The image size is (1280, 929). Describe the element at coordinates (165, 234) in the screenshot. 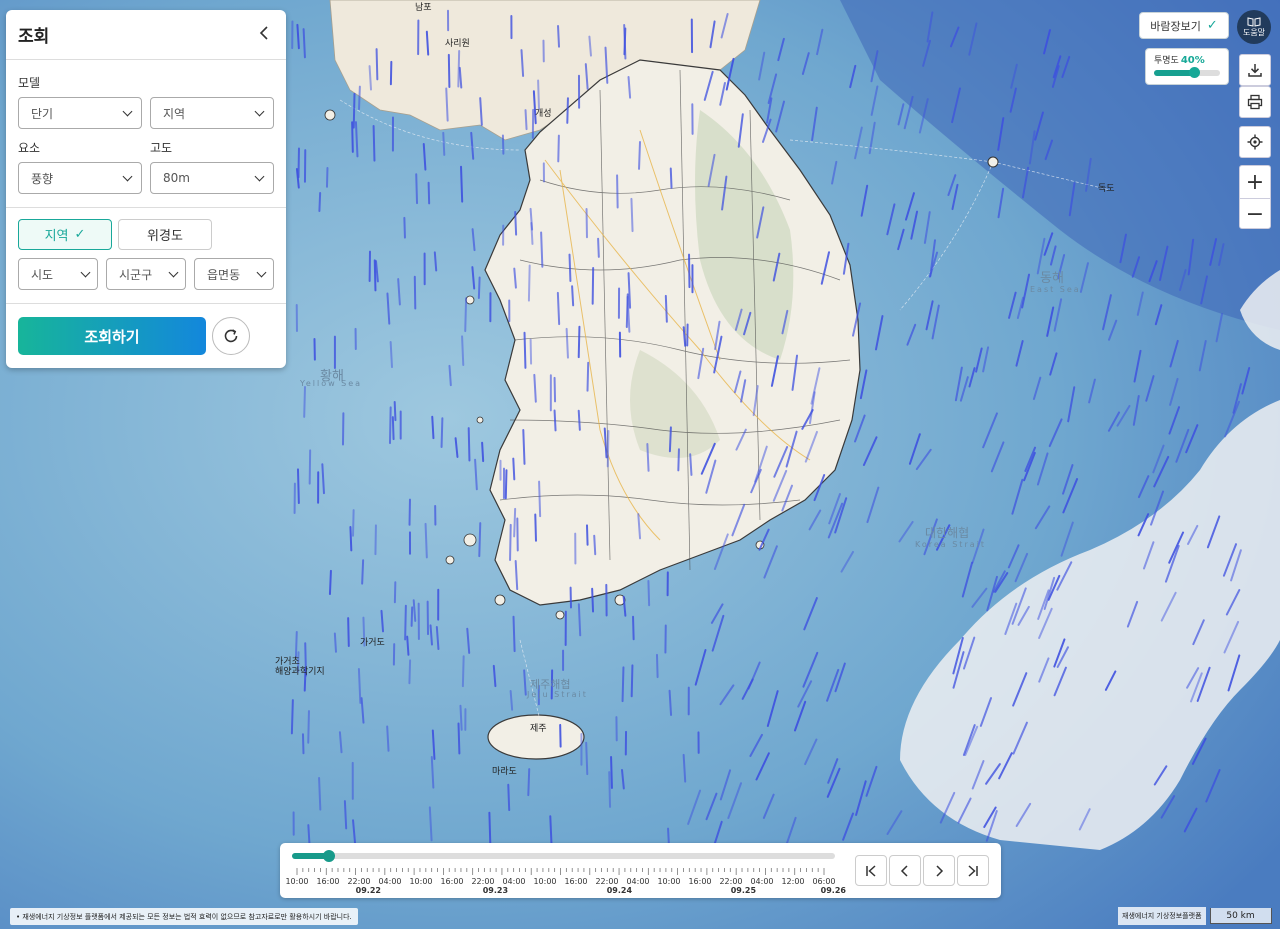

I see `mode-latlon-toggle: 위경도` at that location.